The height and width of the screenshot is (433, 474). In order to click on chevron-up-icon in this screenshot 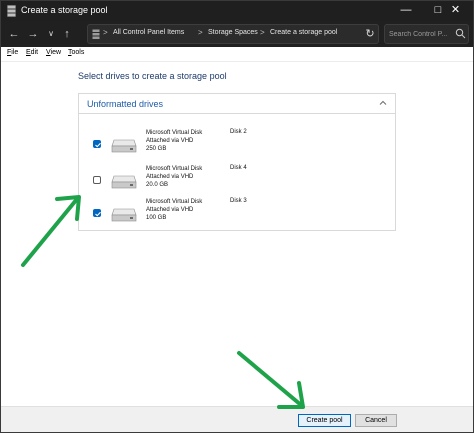, I will do `click(383, 103)`.